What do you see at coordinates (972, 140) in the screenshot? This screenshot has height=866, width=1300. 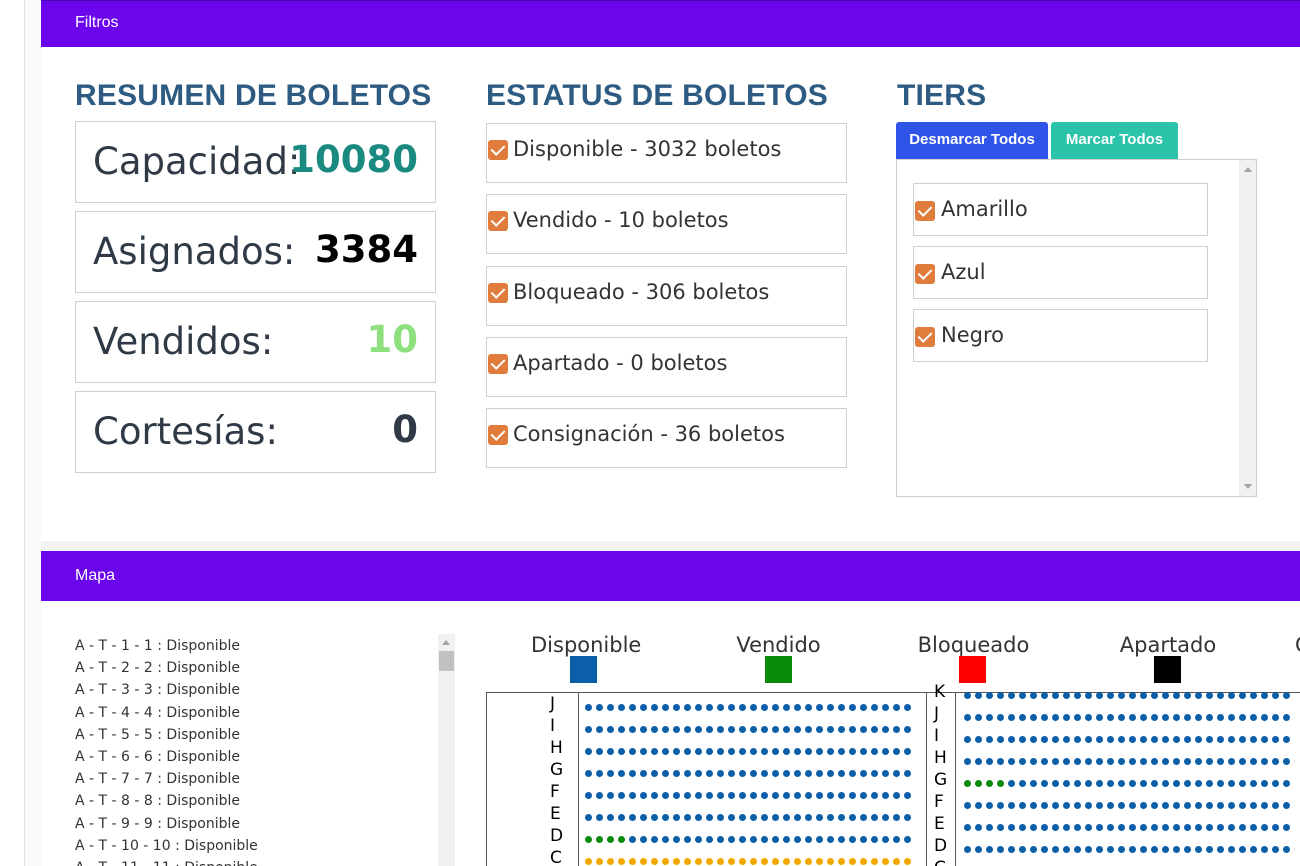 I see `deselect-all-button: Desmarcar Todos` at bounding box center [972, 140].